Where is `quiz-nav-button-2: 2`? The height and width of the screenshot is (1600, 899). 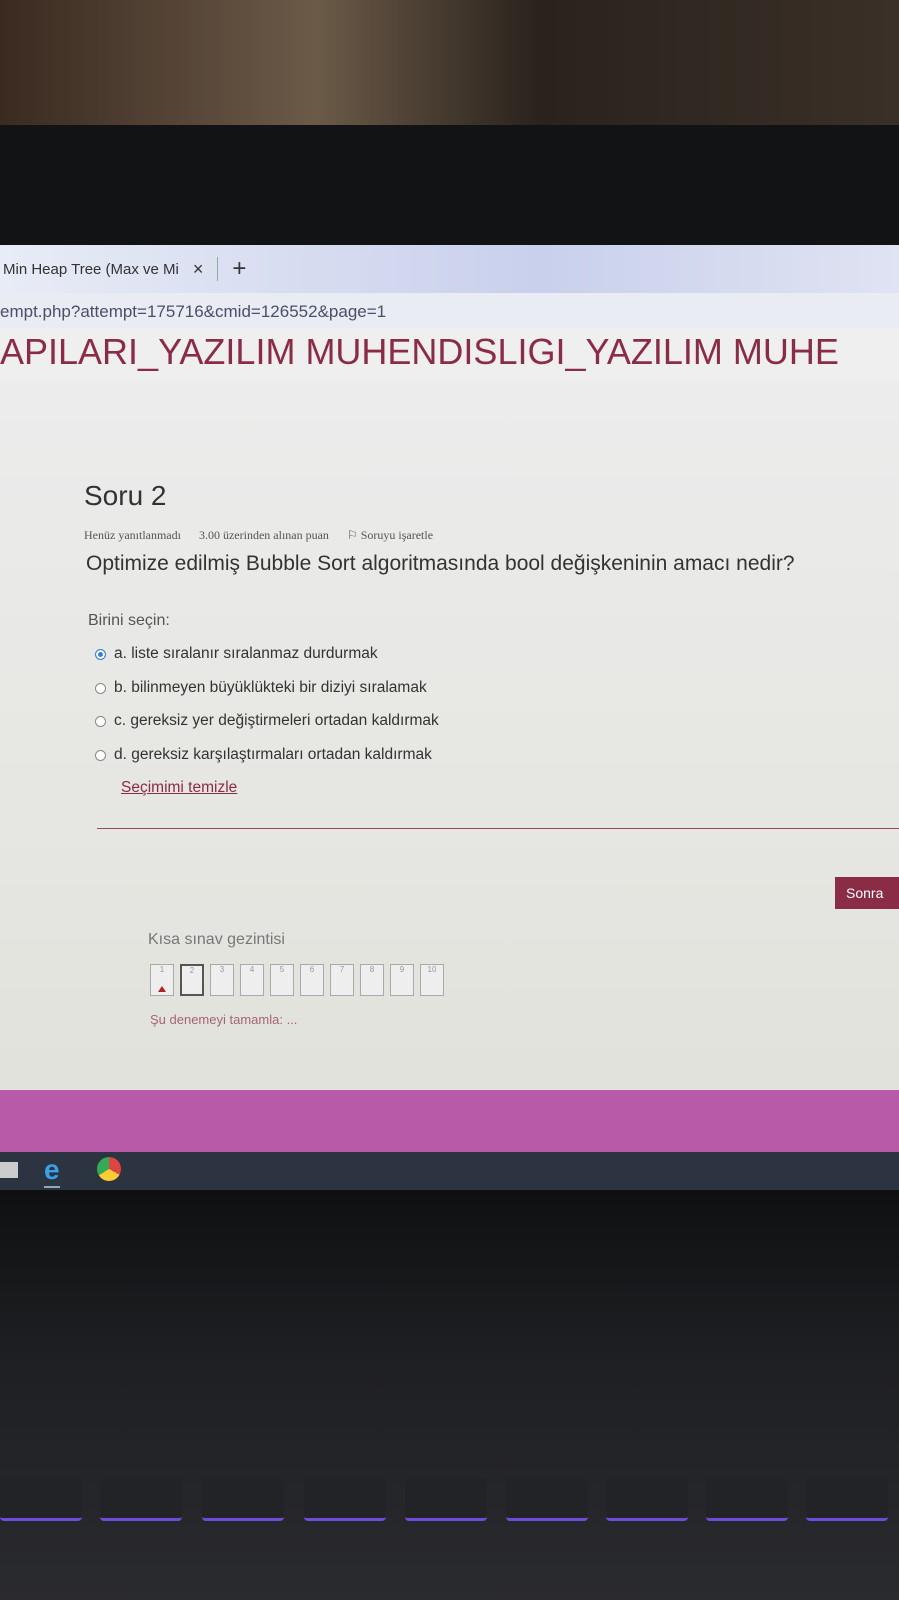 quiz-nav-button-2: 2 is located at coordinates (192, 980).